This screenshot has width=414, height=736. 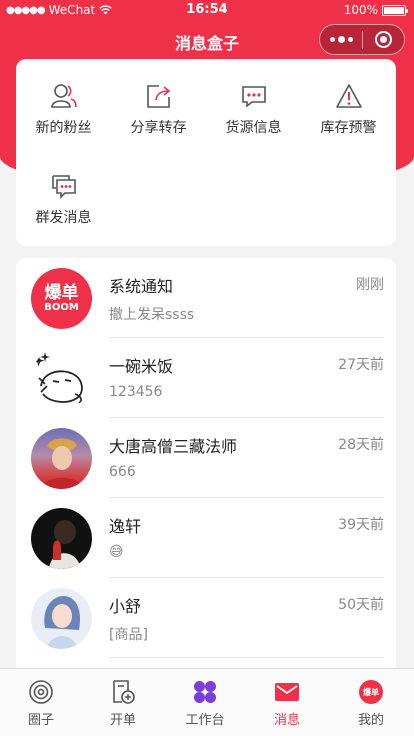 What do you see at coordinates (63, 128) in the screenshot?
I see `function-label: 新的粉丝` at bounding box center [63, 128].